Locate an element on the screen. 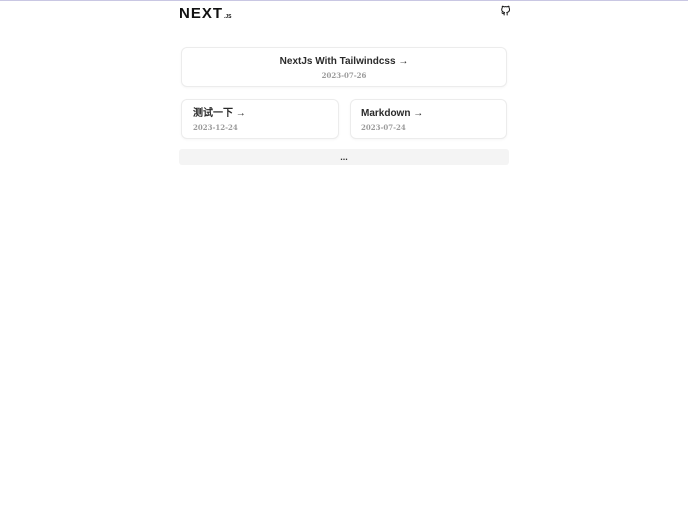 The height and width of the screenshot is (512, 688). post-date: 2023-07-26 is located at coordinates (344, 75).